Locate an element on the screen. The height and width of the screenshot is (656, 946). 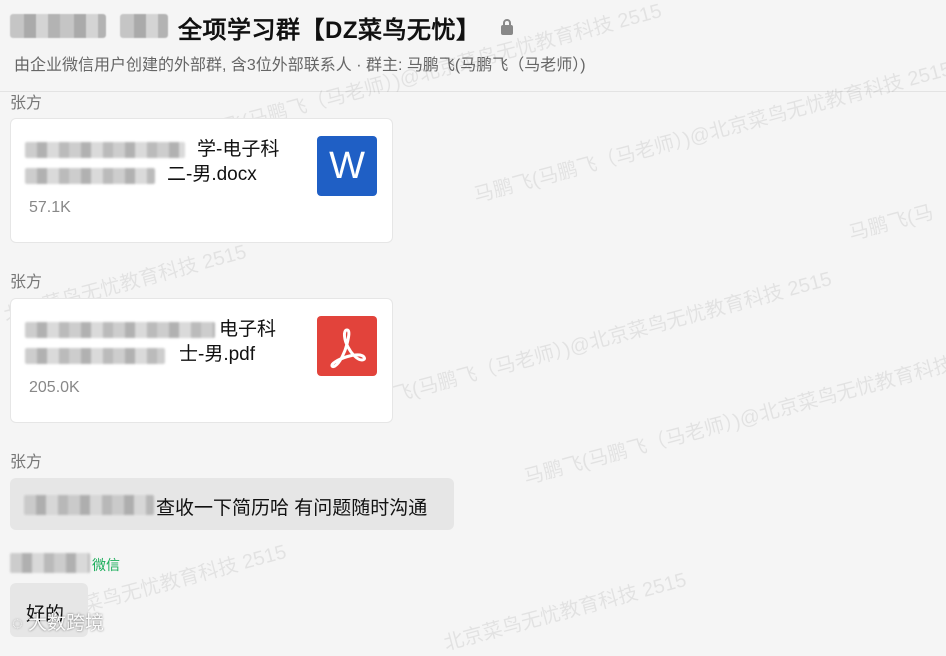
watermark: 北京菜鸟无忧教育科技 2515 is located at coordinates (565, 612).